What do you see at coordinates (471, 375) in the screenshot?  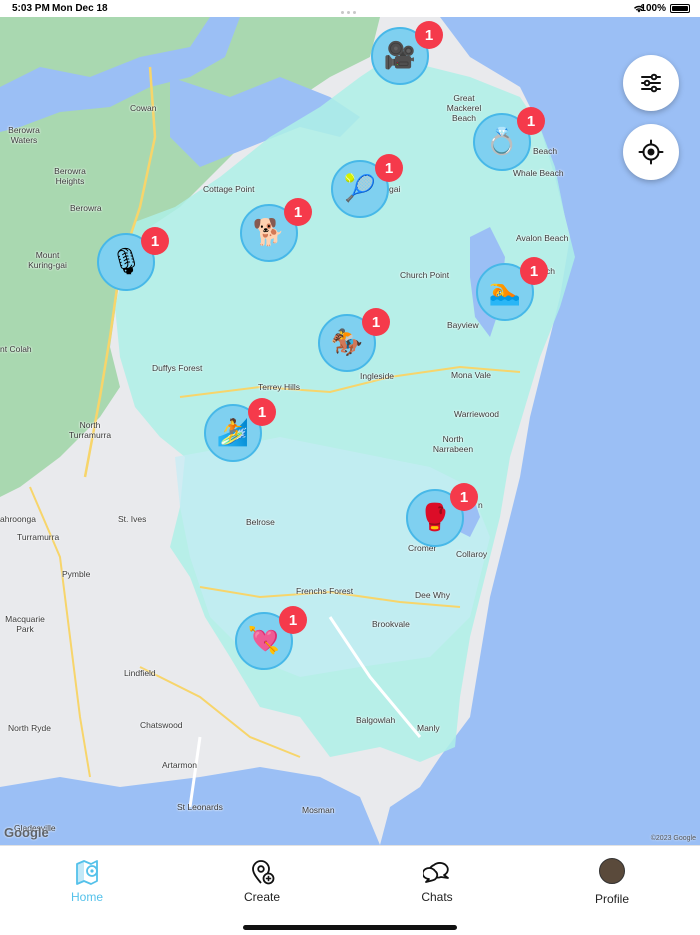 I see `map-label: Mona Vale` at bounding box center [471, 375].